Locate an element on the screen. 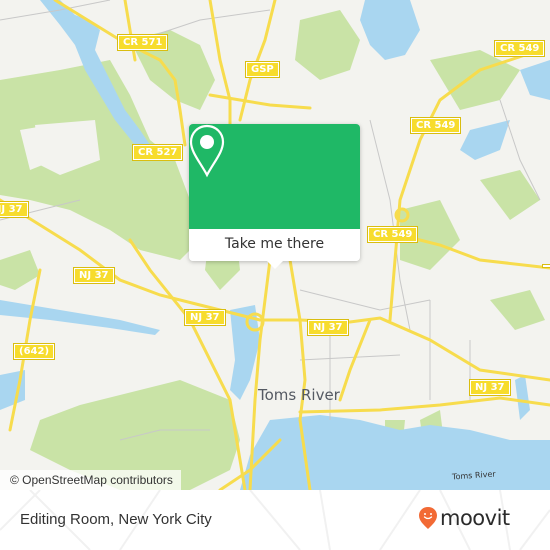  popup-header is located at coordinates (274, 176).